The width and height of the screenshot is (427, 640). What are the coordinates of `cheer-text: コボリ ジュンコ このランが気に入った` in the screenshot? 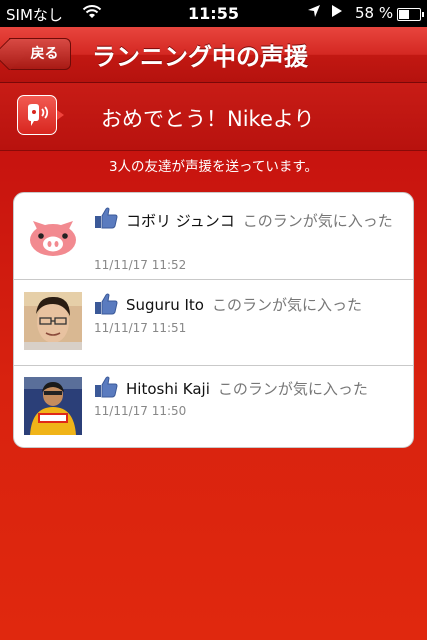 It's located at (246, 221).